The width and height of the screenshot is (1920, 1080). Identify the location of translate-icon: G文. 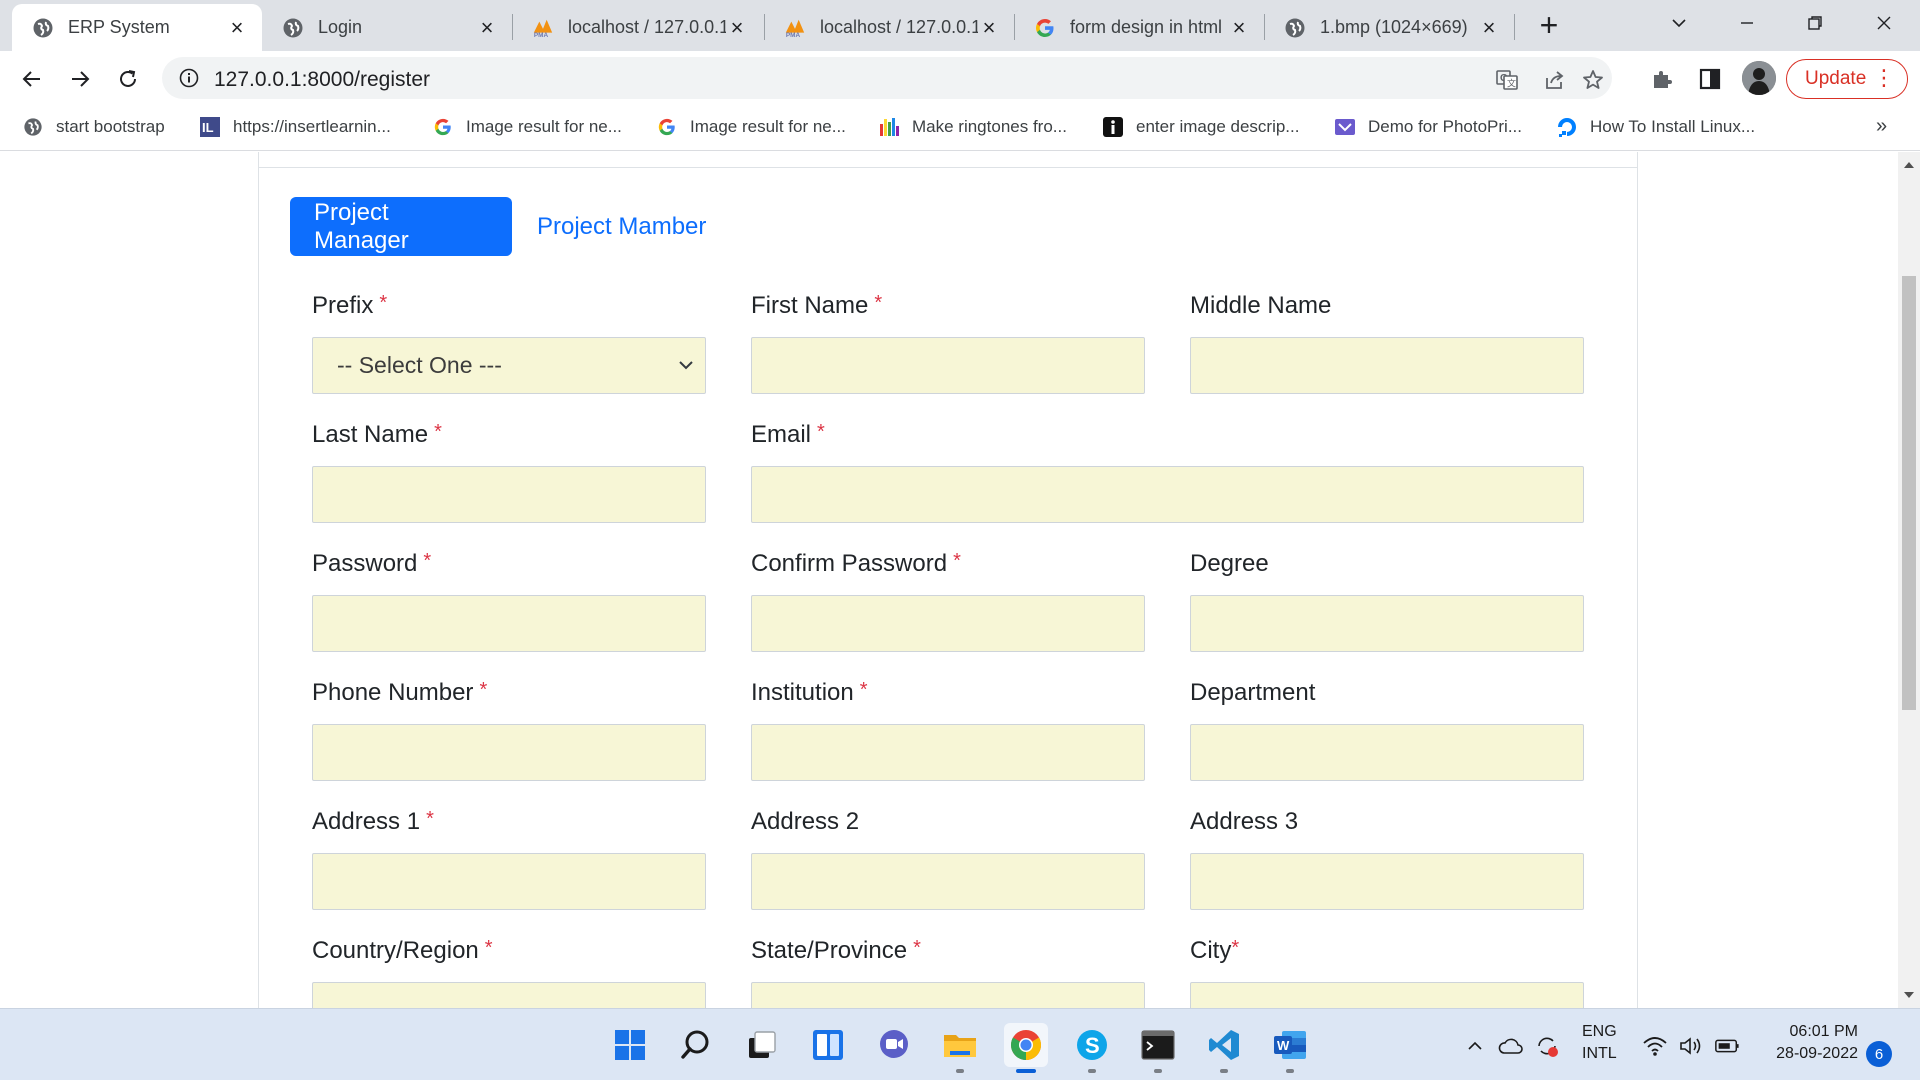
(1507, 80).